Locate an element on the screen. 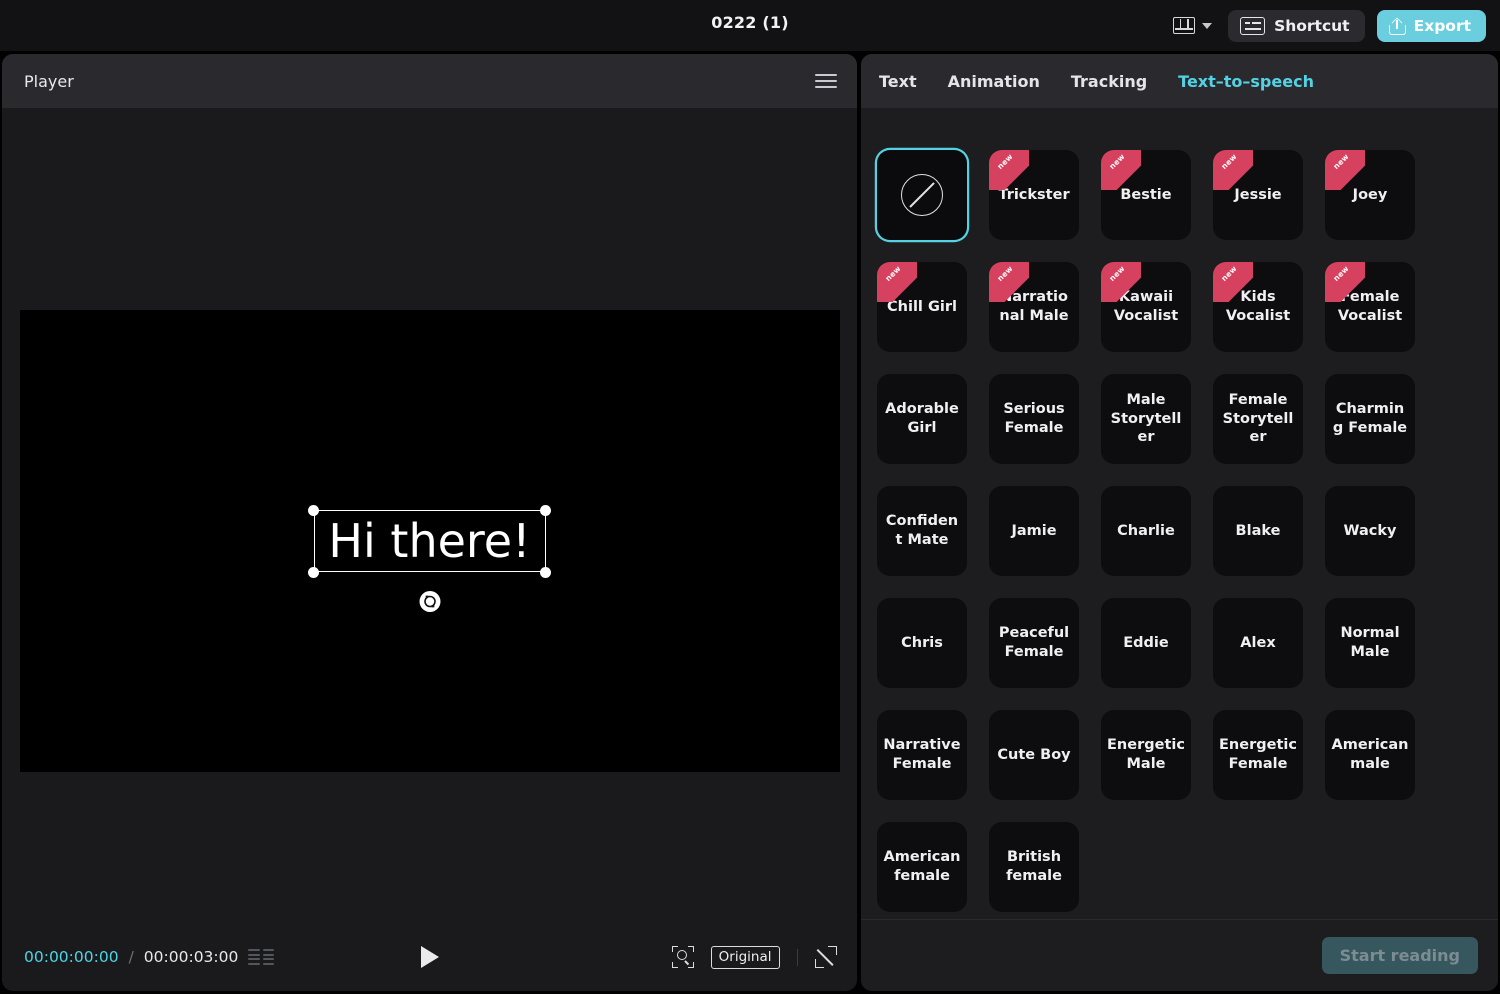 Image resolution: width=1500 pixels, height=994 pixels. voice-tile-joey: Joey new is located at coordinates (1370, 195).